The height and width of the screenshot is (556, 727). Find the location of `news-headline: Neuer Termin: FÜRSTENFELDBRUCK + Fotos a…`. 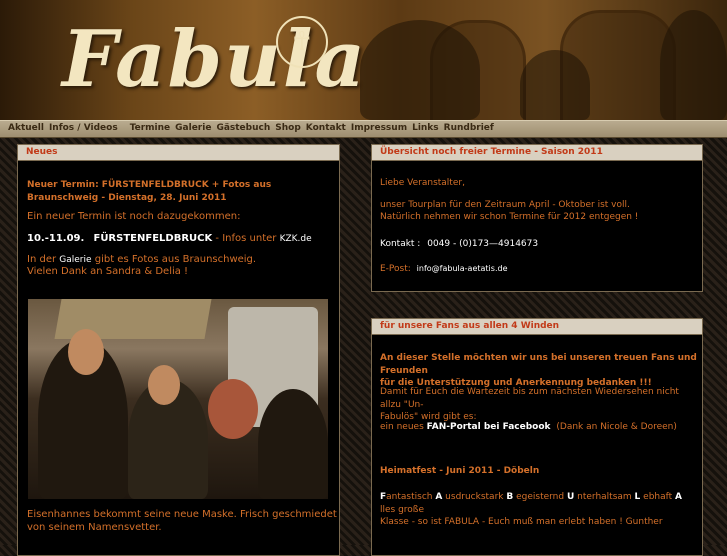

news-headline: Neuer Termin: FÜRSTENFELDBRUCK + Fotos a… is located at coordinates (177, 191).